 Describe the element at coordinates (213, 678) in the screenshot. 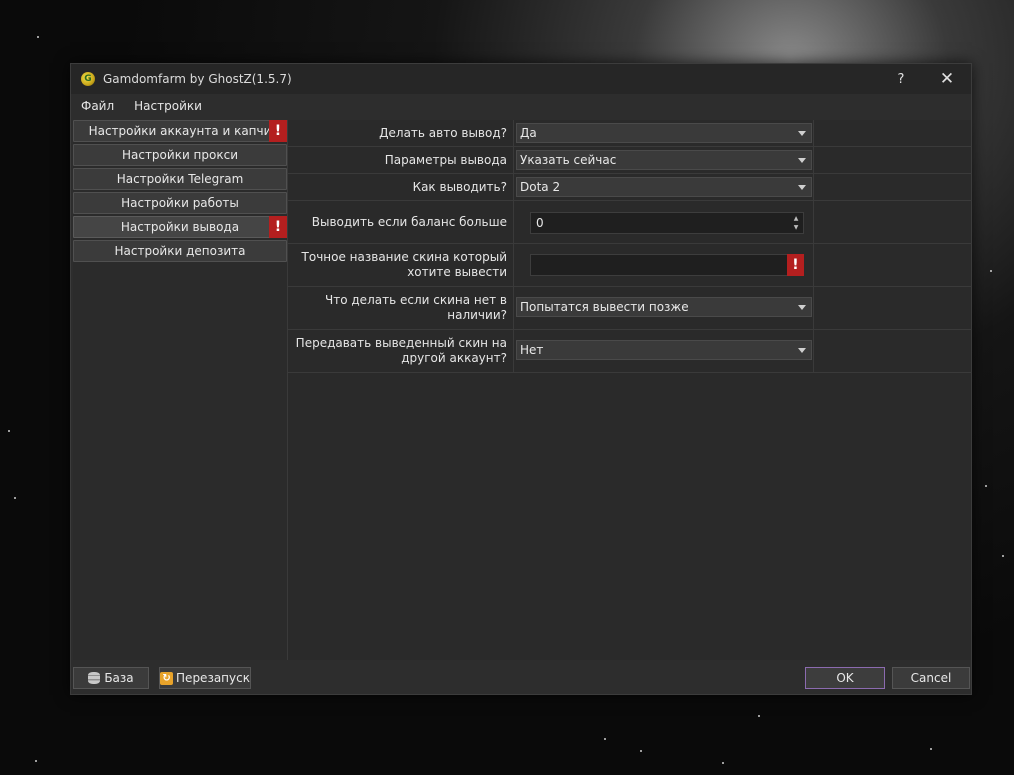

I see `button-label: Перезапуск` at that location.